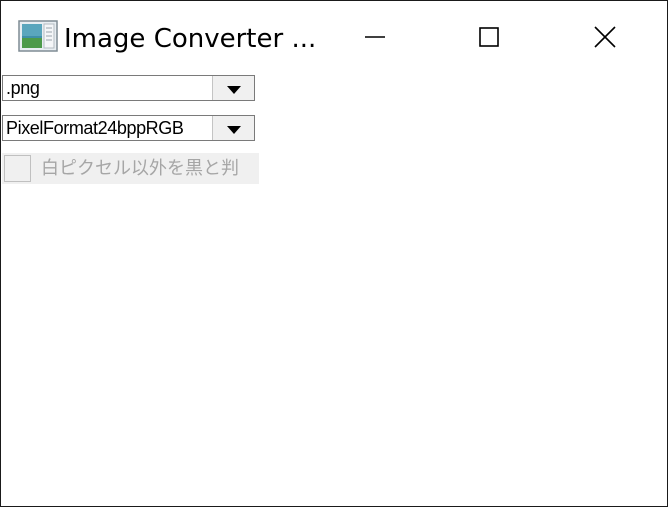 The image size is (668, 507). I want to click on pixel-format-select-value: PixelFormat24bppRGB, so click(95, 128).